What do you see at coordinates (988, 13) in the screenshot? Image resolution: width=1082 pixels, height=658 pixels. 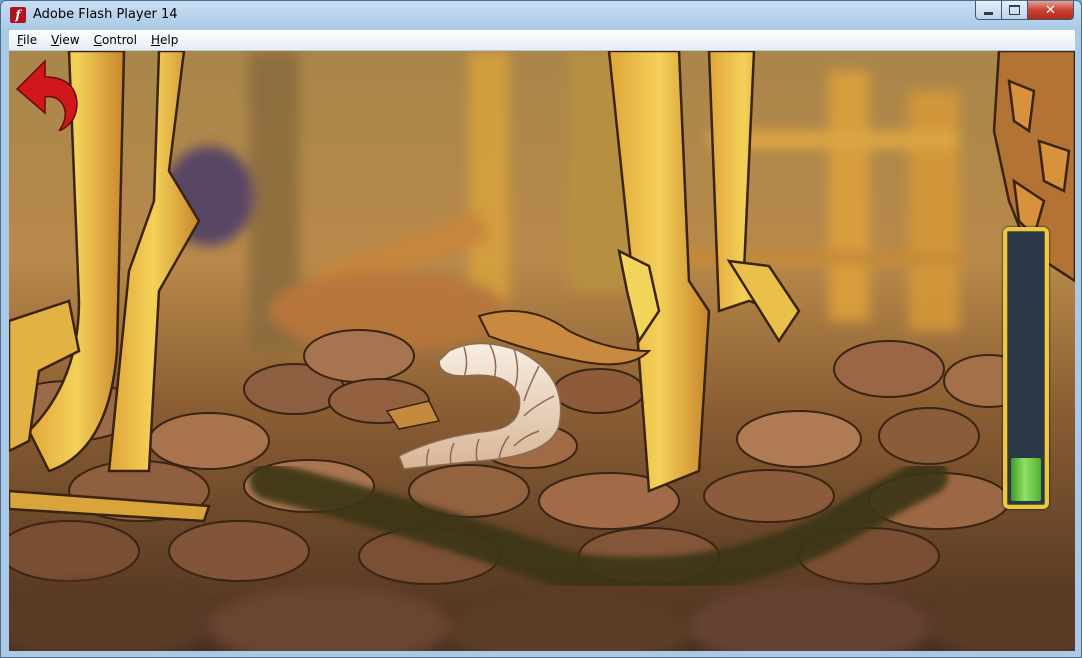 I see `minimize-icon` at bounding box center [988, 13].